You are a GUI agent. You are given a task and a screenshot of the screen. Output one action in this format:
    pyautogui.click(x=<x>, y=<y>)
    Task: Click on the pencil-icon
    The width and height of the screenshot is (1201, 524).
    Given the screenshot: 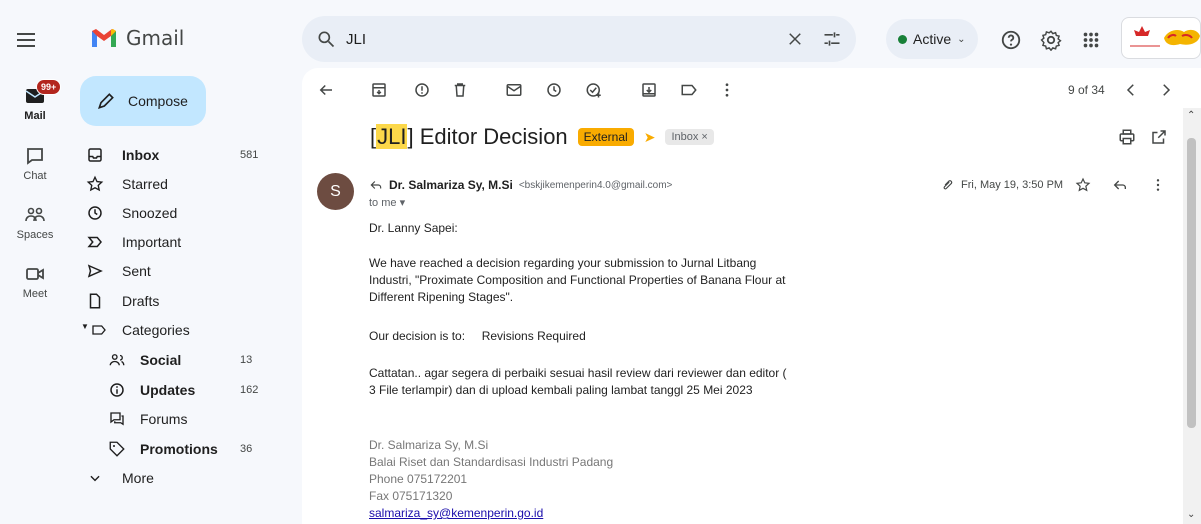 What is the action you would take?
    pyautogui.click(x=106, y=101)
    